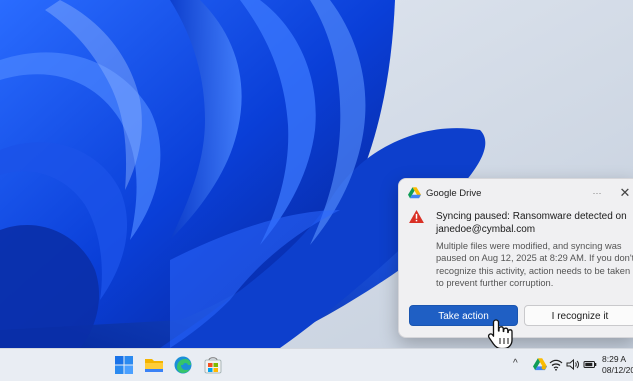 This screenshot has width=633, height=381. Describe the element at coordinates (486, 229) in the screenshot. I see `notification-title-line2: janedoe@cymbal.com` at that location.